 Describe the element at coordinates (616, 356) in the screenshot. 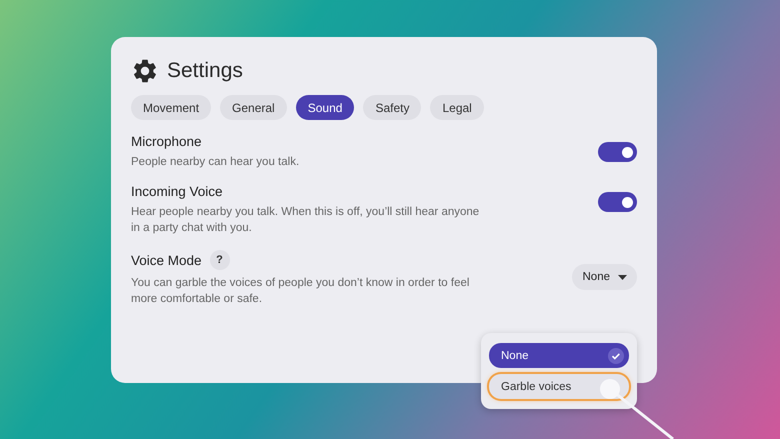

I see `check-icon` at that location.